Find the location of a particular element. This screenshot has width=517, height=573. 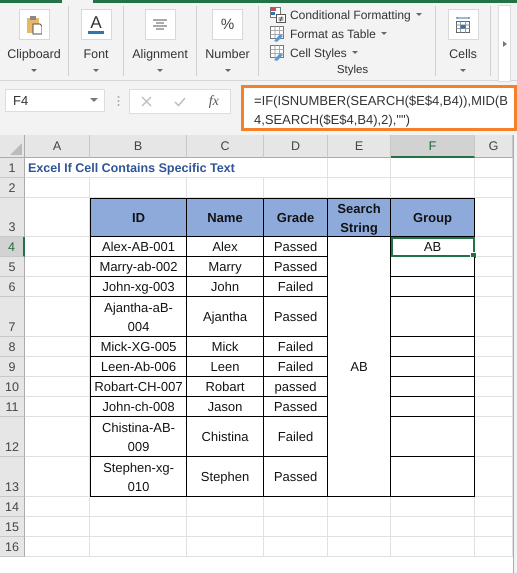

column-header: F is located at coordinates (433, 146).